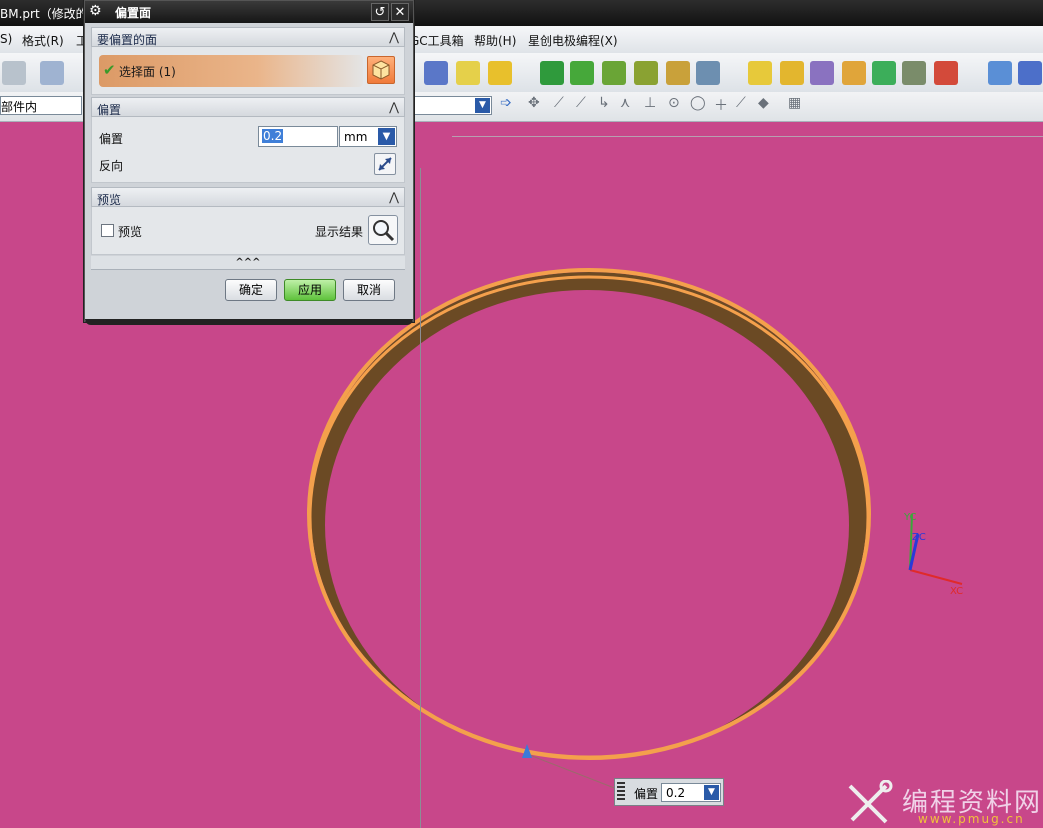  Describe the element at coordinates (956, 591) in the screenshot. I see `xc-label: XC` at that location.